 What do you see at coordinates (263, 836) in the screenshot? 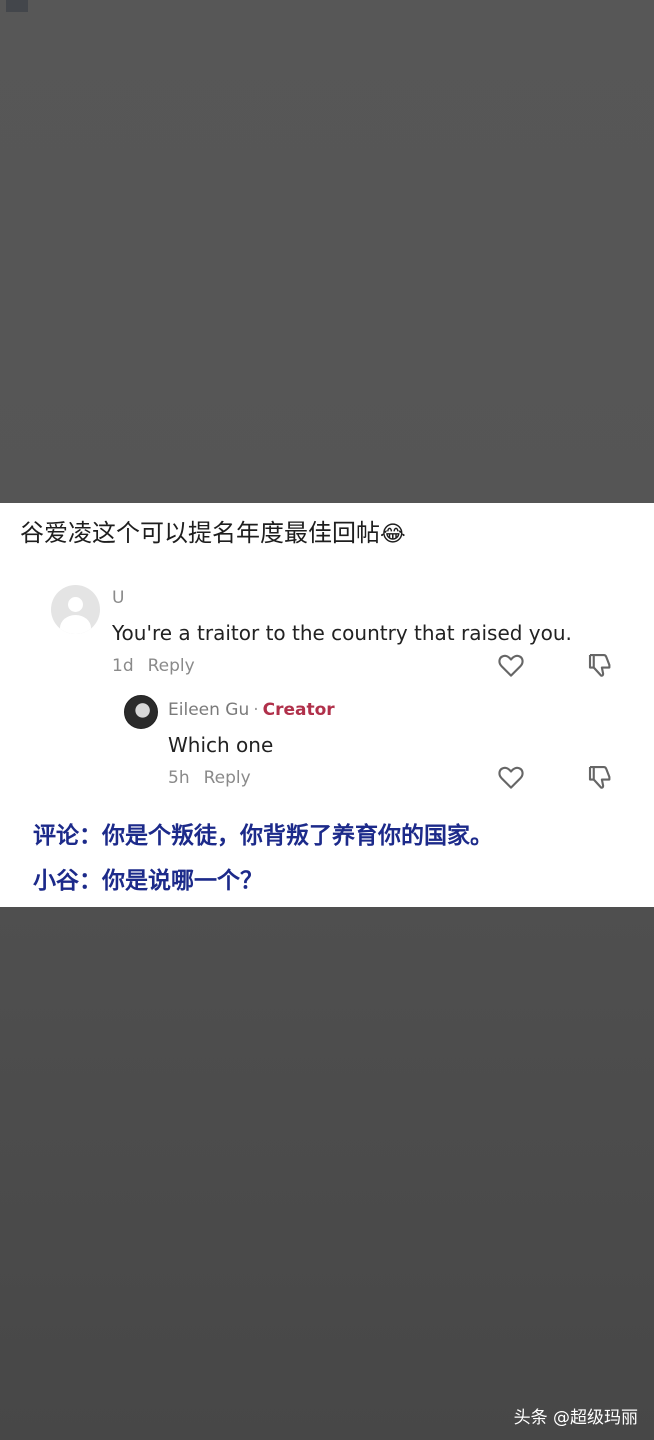
I see `caption-comment-translation: 评论：你是个叛徒，你背叛了养育你的国家。` at bounding box center [263, 836].